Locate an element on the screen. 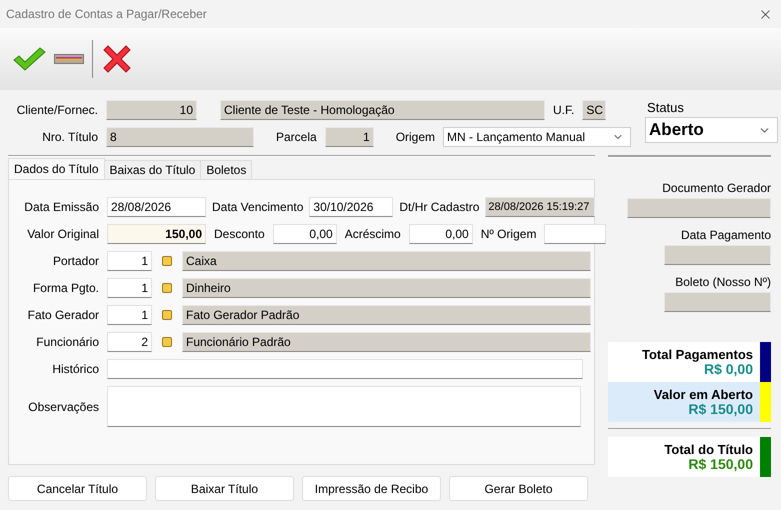 Image resolution: width=781 pixels, height=510 pixels. date-field: 28/08/2026 is located at coordinates (156, 207).